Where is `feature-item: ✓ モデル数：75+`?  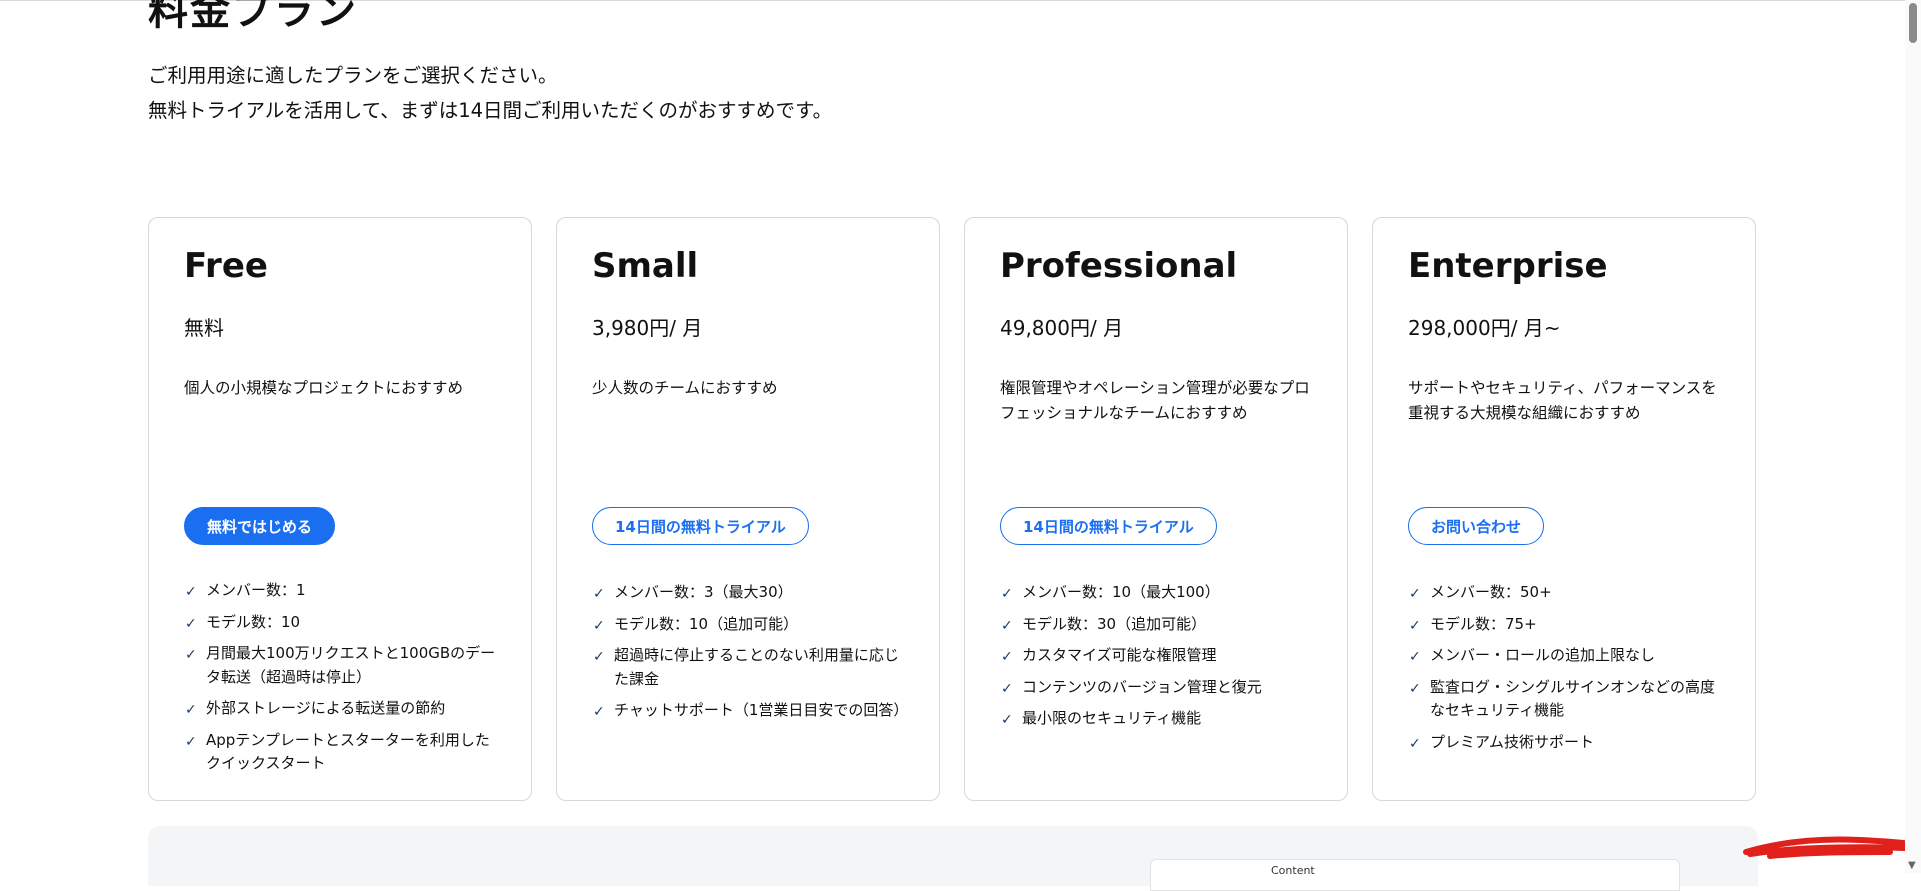
feature-item: ✓ モデル数：75+ is located at coordinates (1568, 625).